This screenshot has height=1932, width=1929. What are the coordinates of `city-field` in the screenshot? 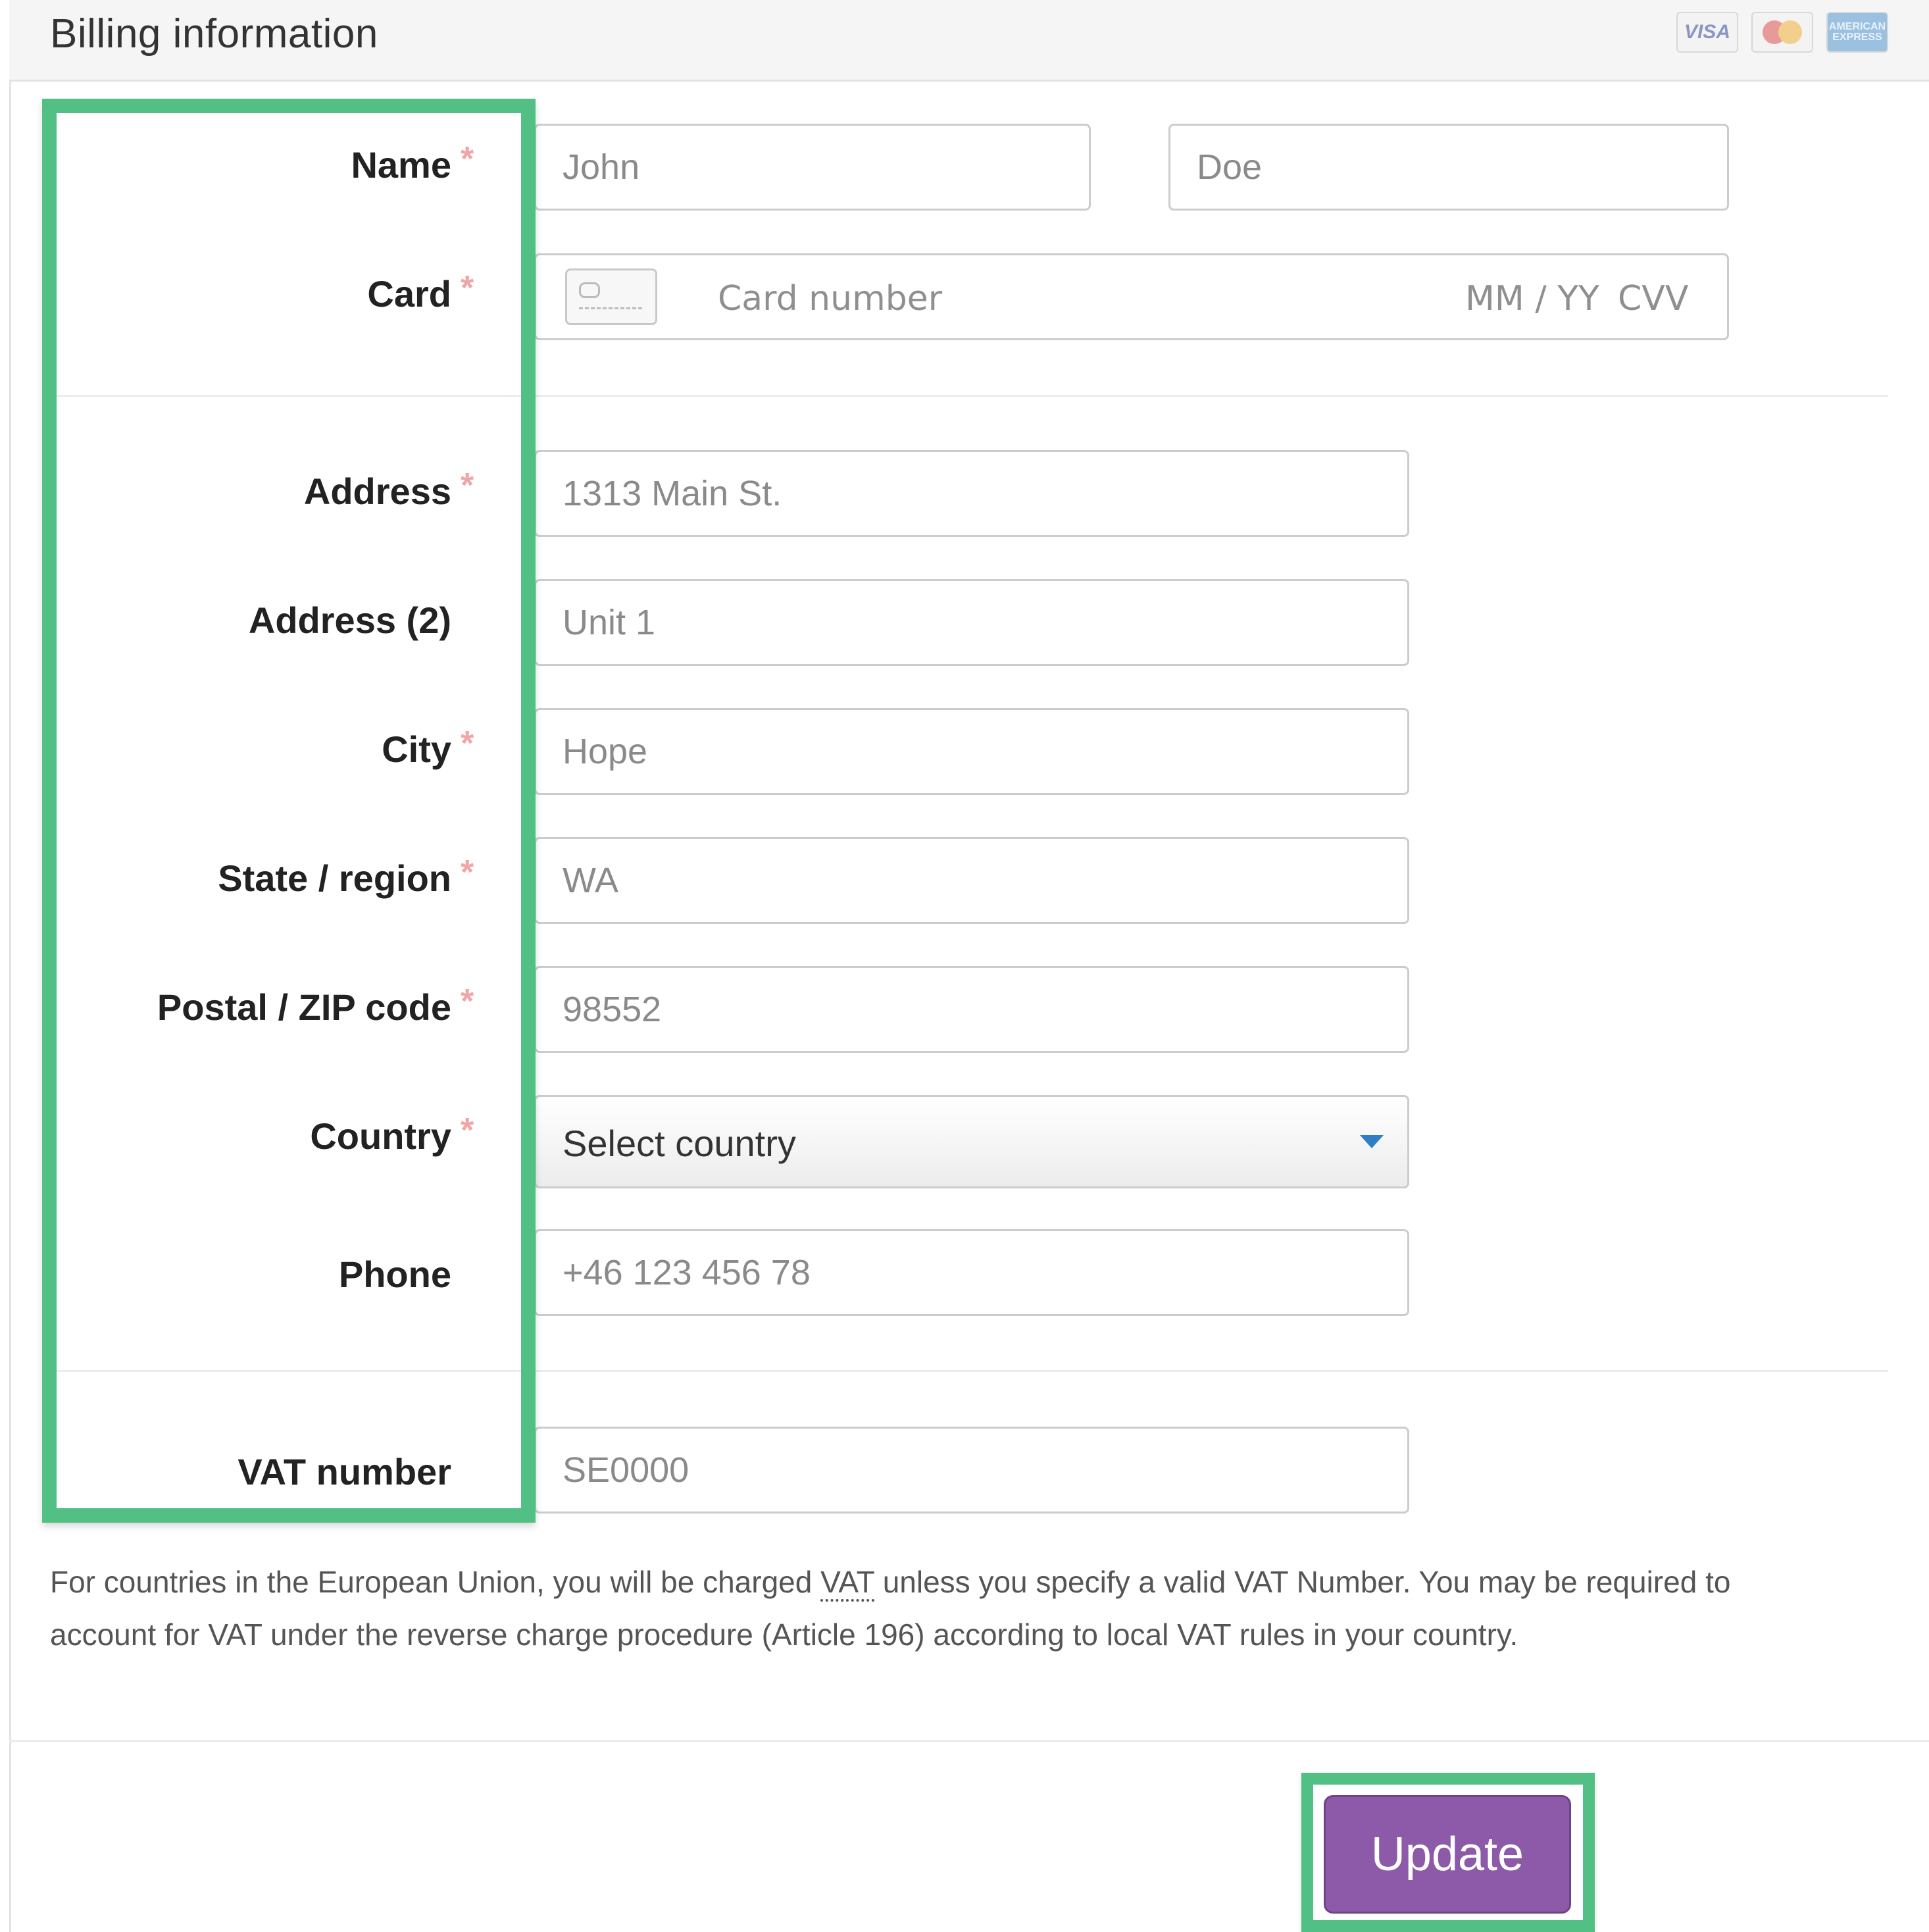 It's located at (971, 751).